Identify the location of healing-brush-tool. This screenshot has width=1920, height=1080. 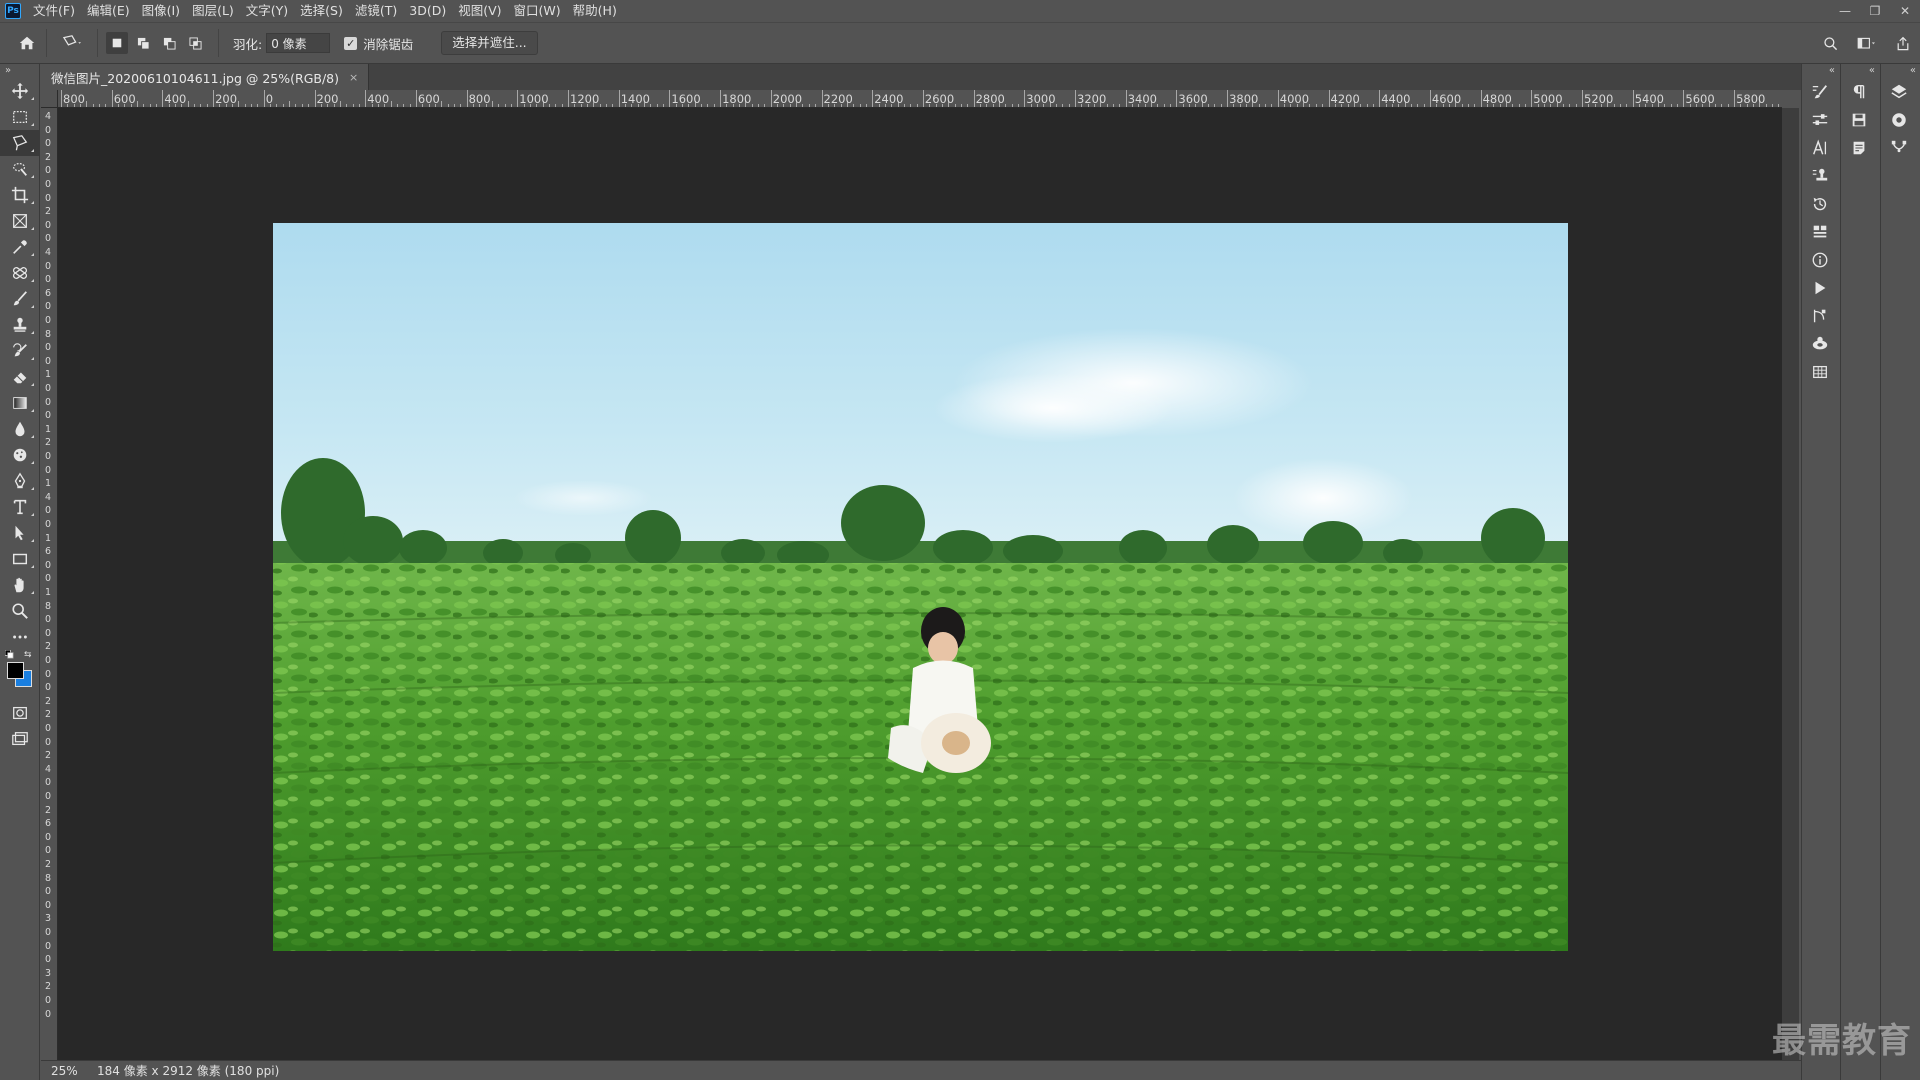
(20, 273).